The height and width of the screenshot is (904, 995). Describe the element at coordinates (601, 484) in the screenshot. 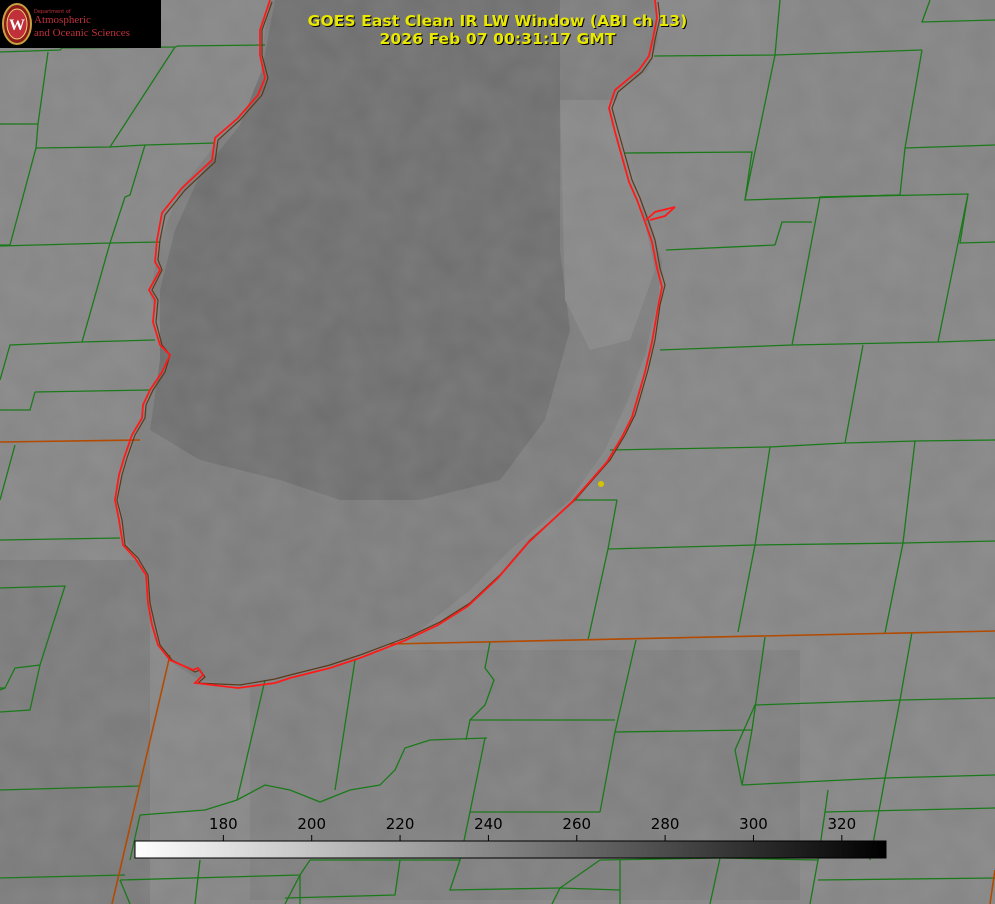

I see `location-marker` at that location.